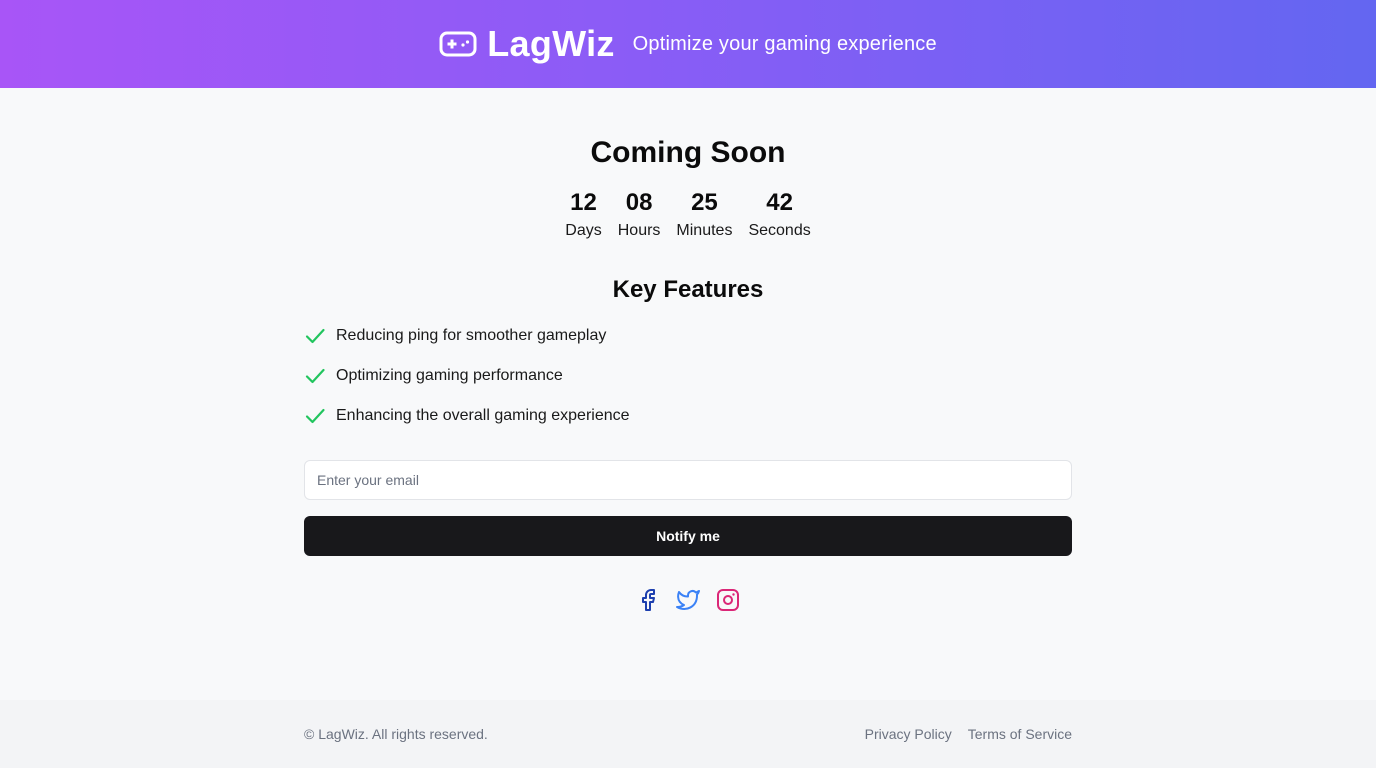  I want to click on tagline: Optimize your gaming experience, so click(784, 43).